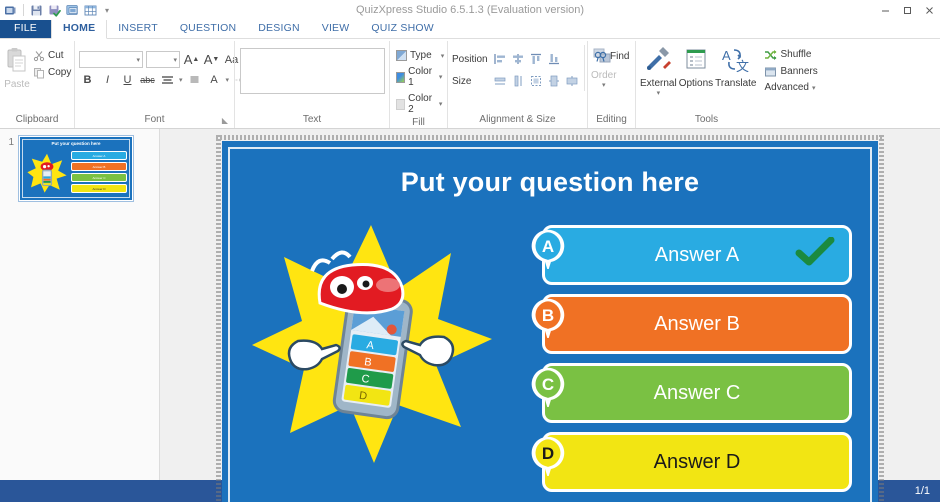 The width and height of the screenshot is (940, 502). What do you see at coordinates (138, 28) in the screenshot?
I see `tab-insert: INSERT` at bounding box center [138, 28].